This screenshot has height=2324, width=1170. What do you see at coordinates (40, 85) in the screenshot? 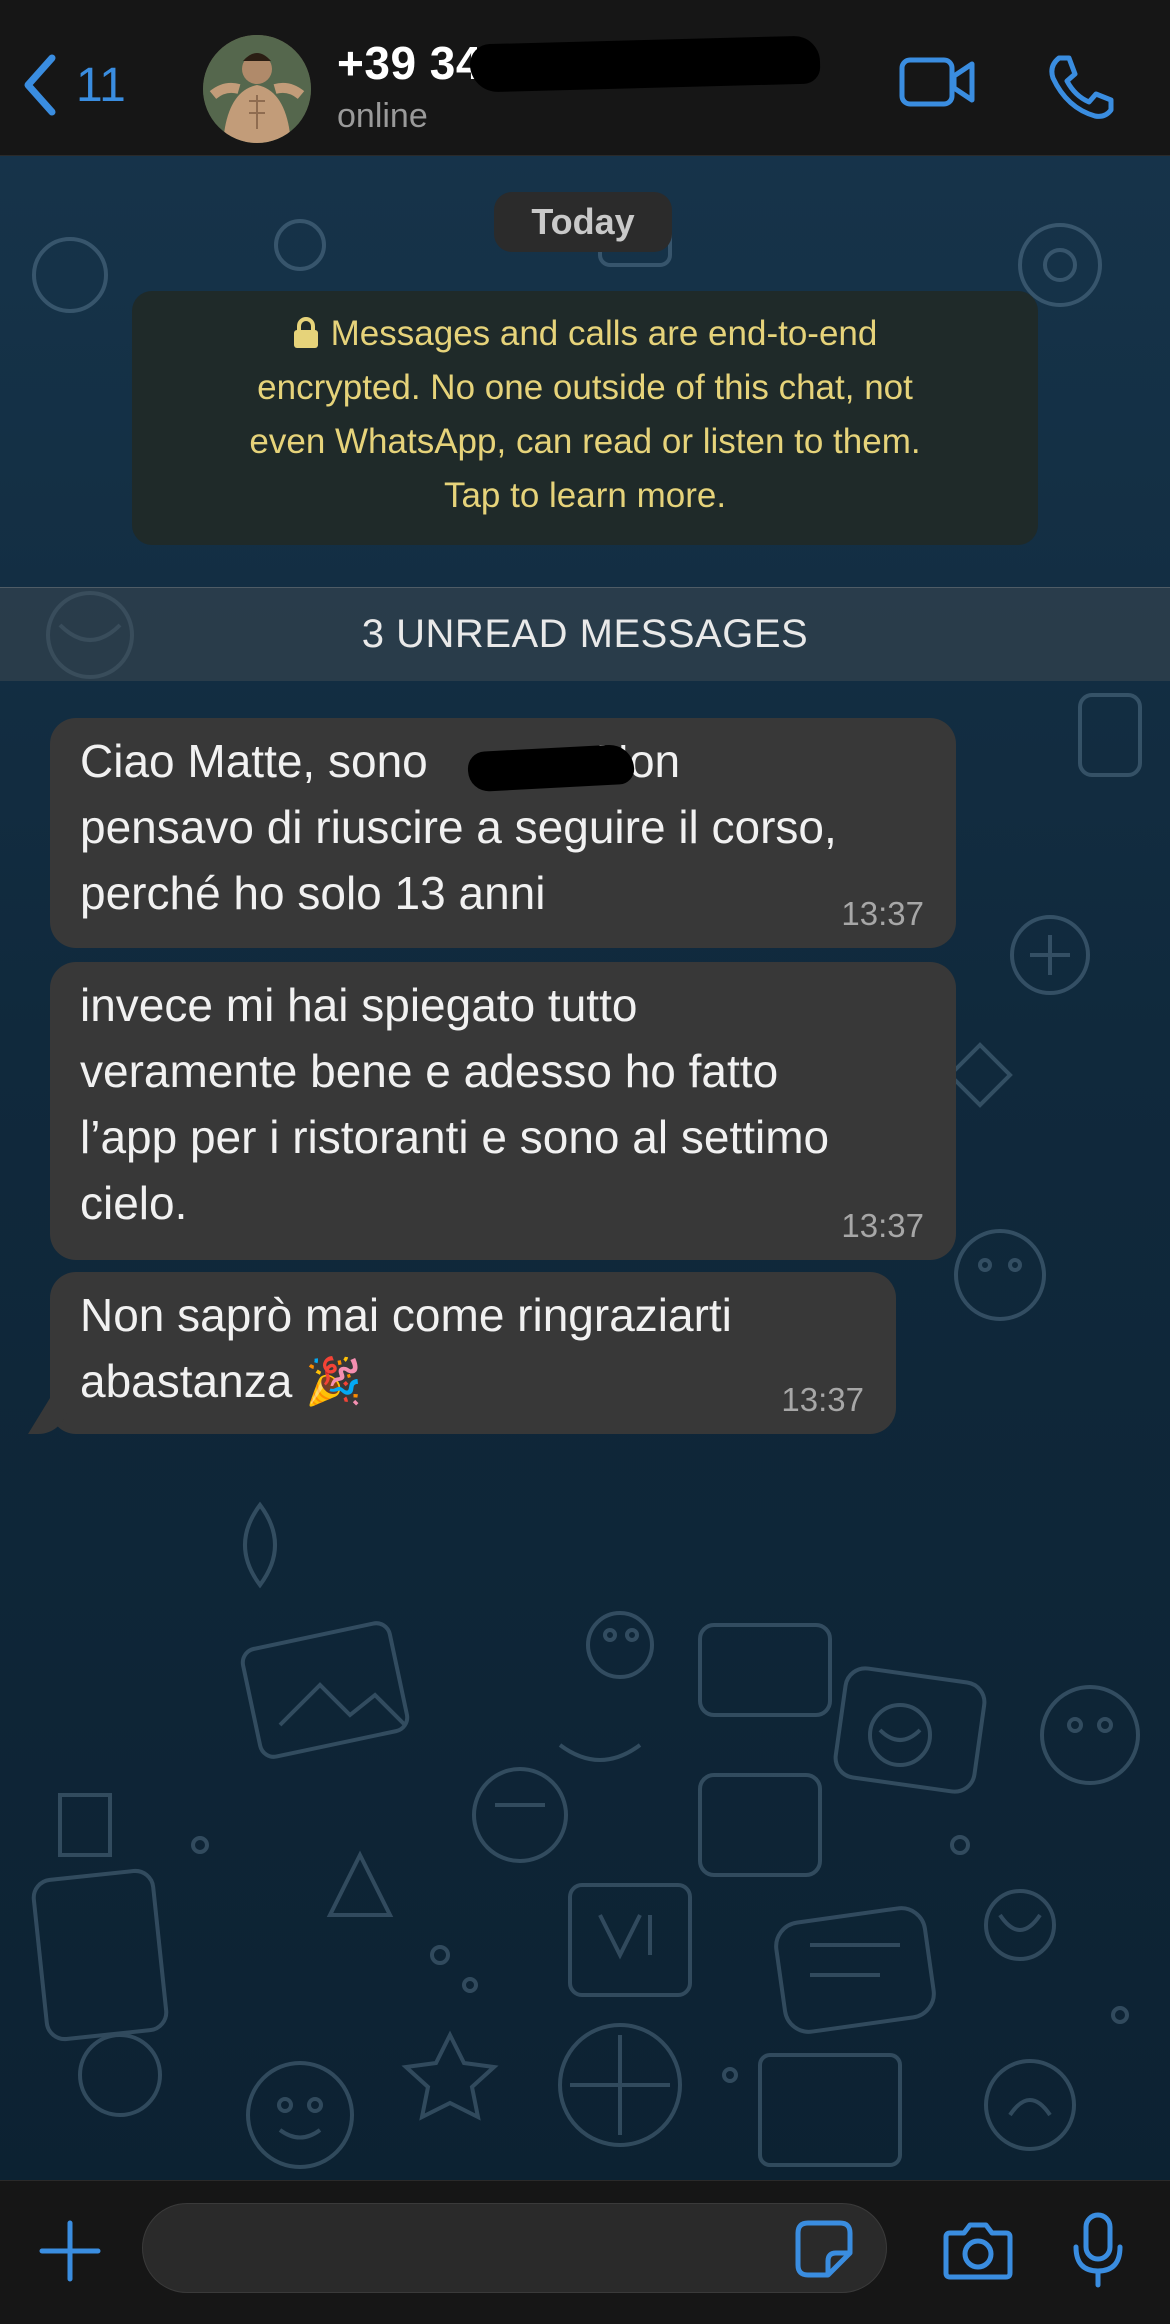
I see `back-chevron-icon` at bounding box center [40, 85].